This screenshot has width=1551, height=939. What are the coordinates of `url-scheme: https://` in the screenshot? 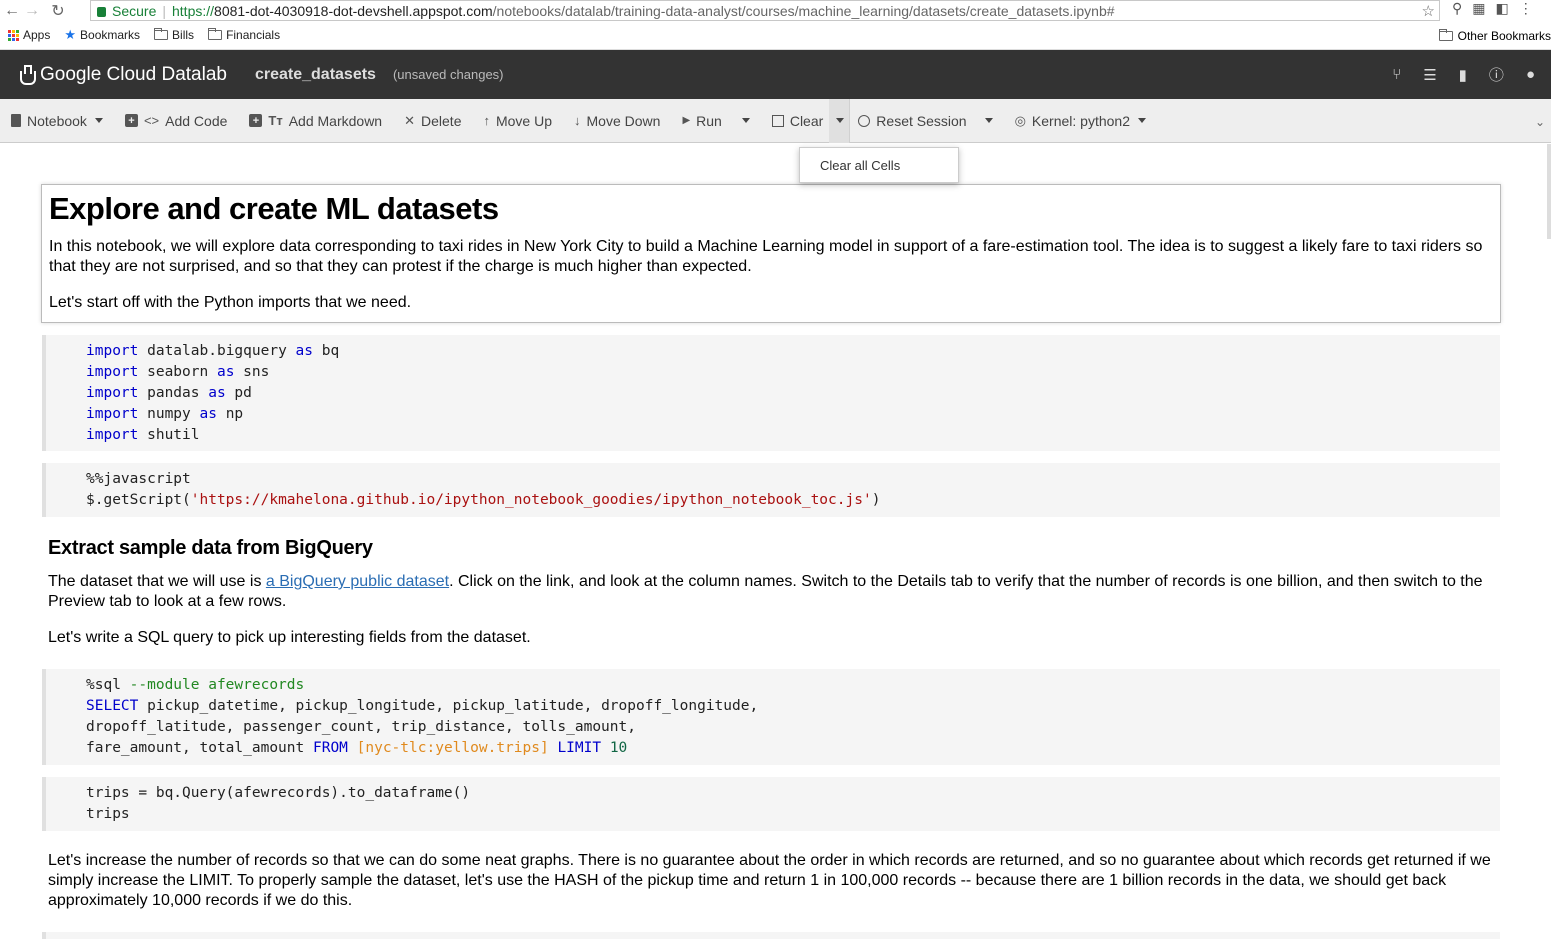 It's located at (193, 10).